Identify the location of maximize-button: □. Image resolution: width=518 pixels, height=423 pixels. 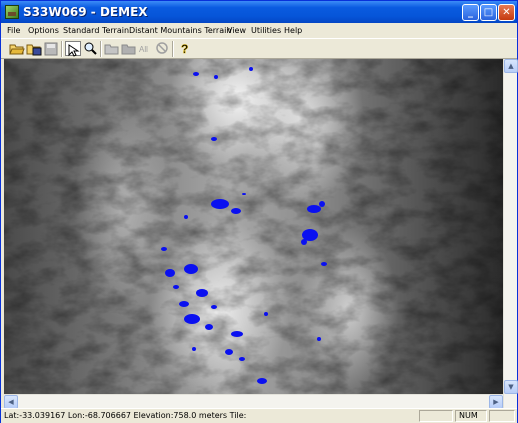
(488, 12).